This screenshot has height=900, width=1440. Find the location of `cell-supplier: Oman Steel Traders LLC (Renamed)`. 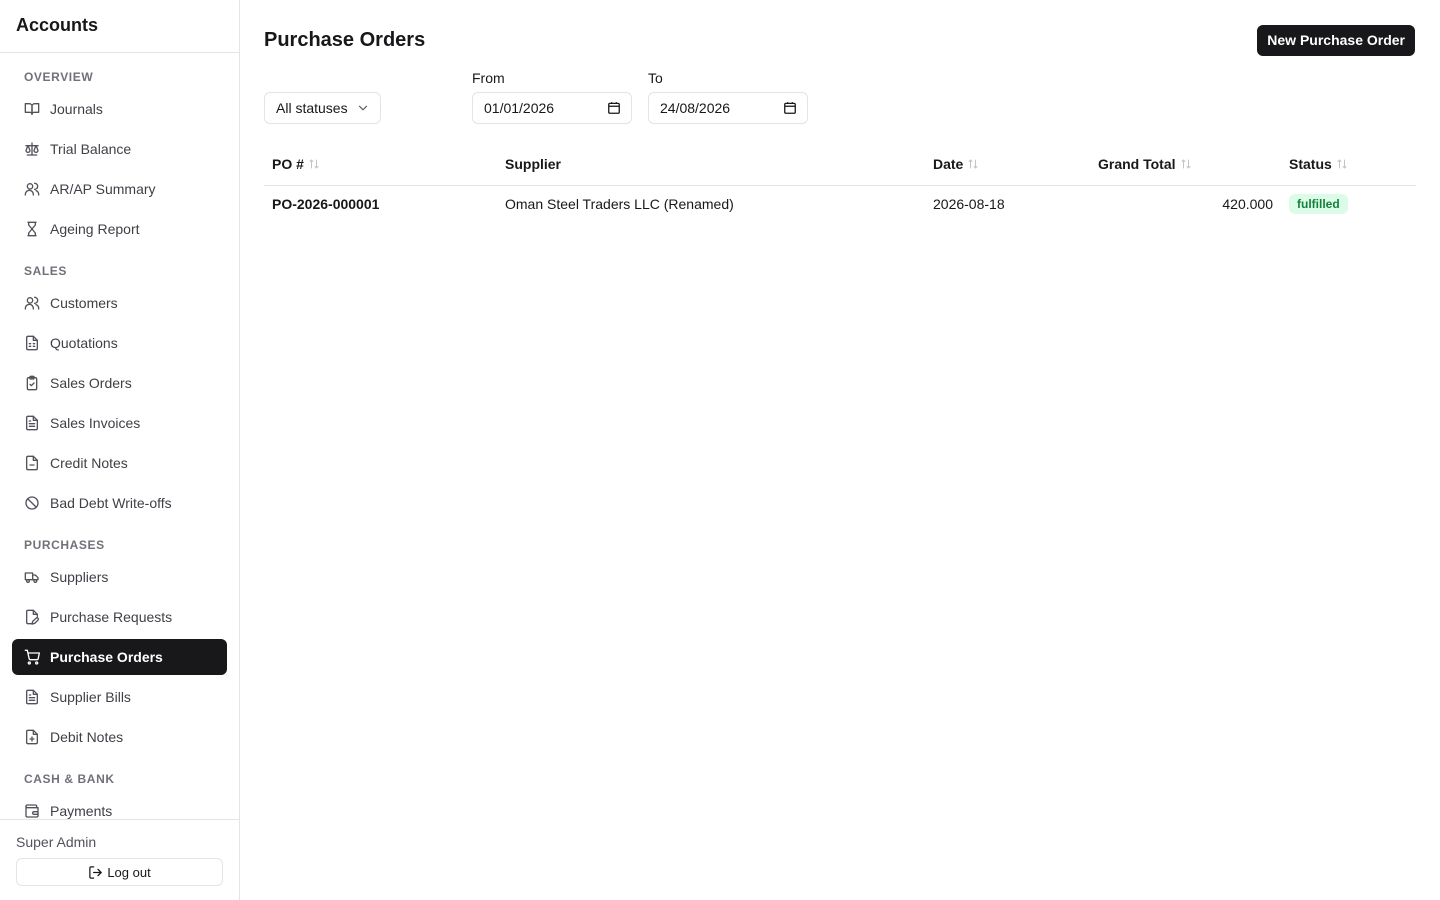

cell-supplier: Oman Steel Traders LLC (Renamed) is located at coordinates (619, 204).